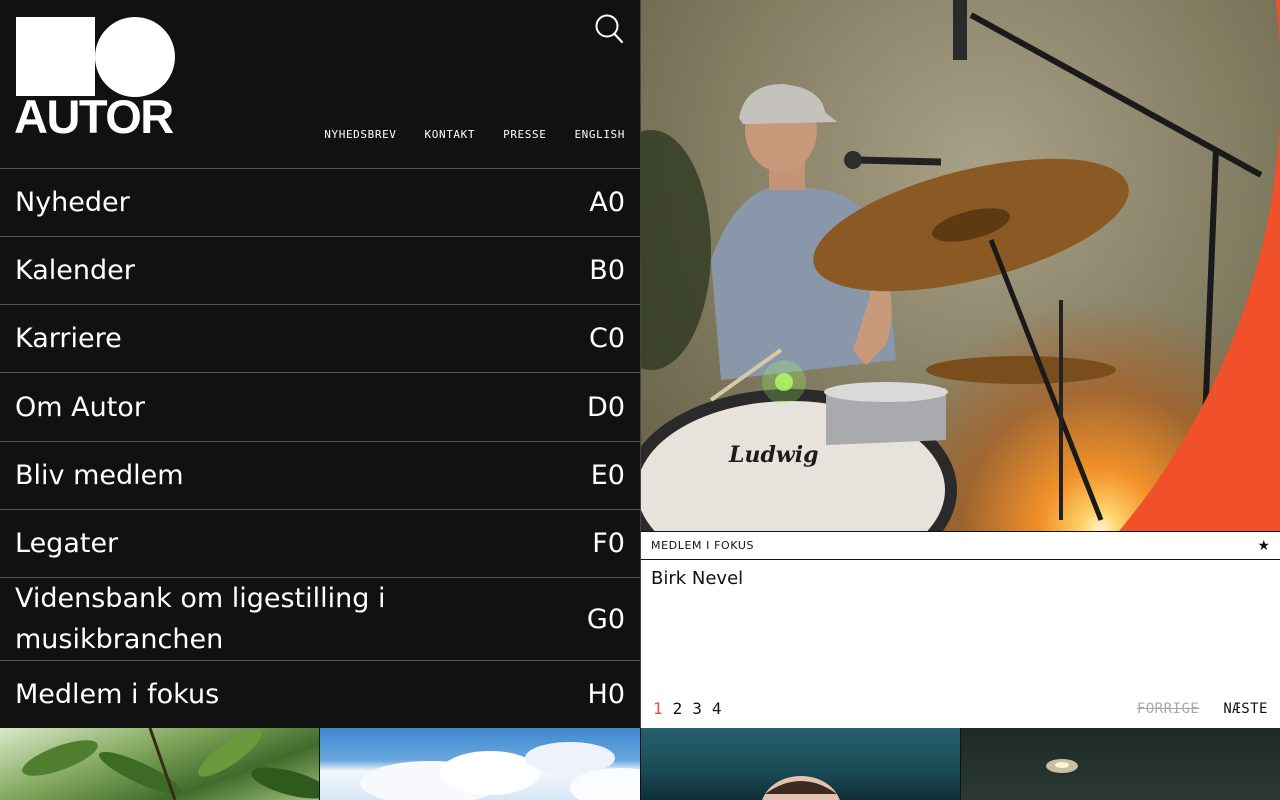 The height and width of the screenshot is (800, 1280). What do you see at coordinates (524, 134) in the screenshot?
I see `nav-press-link: PRESSE` at bounding box center [524, 134].